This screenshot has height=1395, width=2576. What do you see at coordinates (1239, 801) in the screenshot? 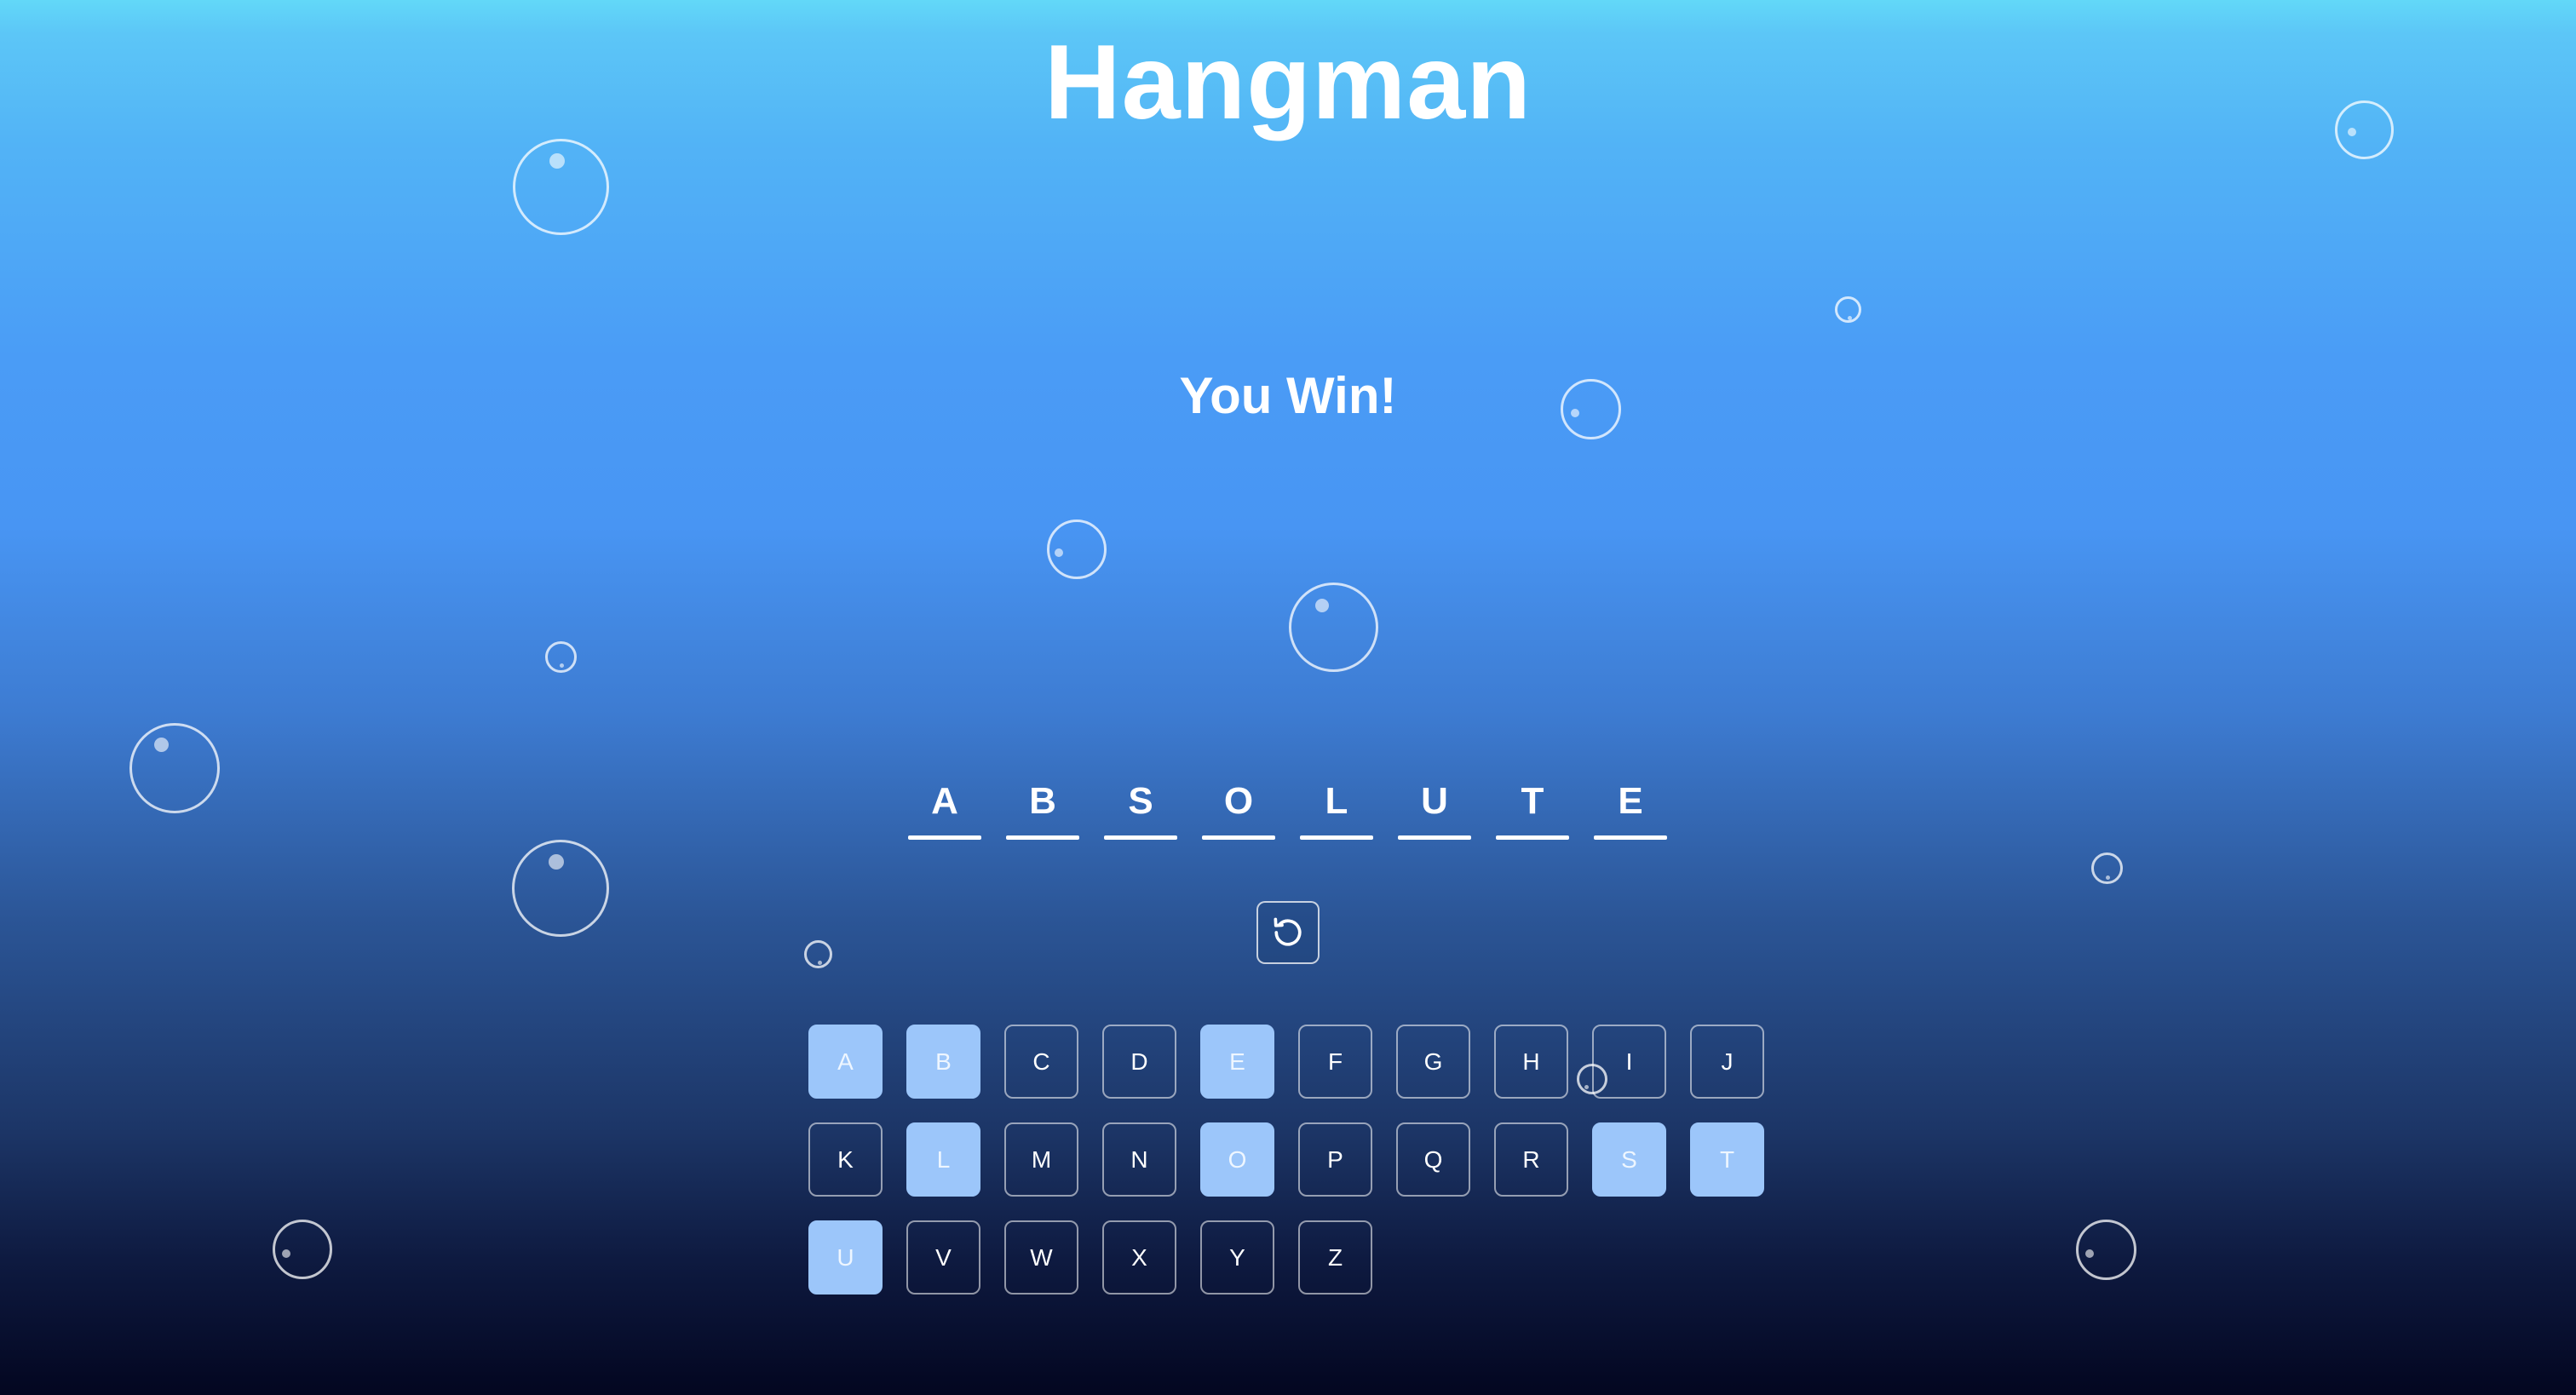
I see `revealed-letter: O` at bounding box center [1239, 801].